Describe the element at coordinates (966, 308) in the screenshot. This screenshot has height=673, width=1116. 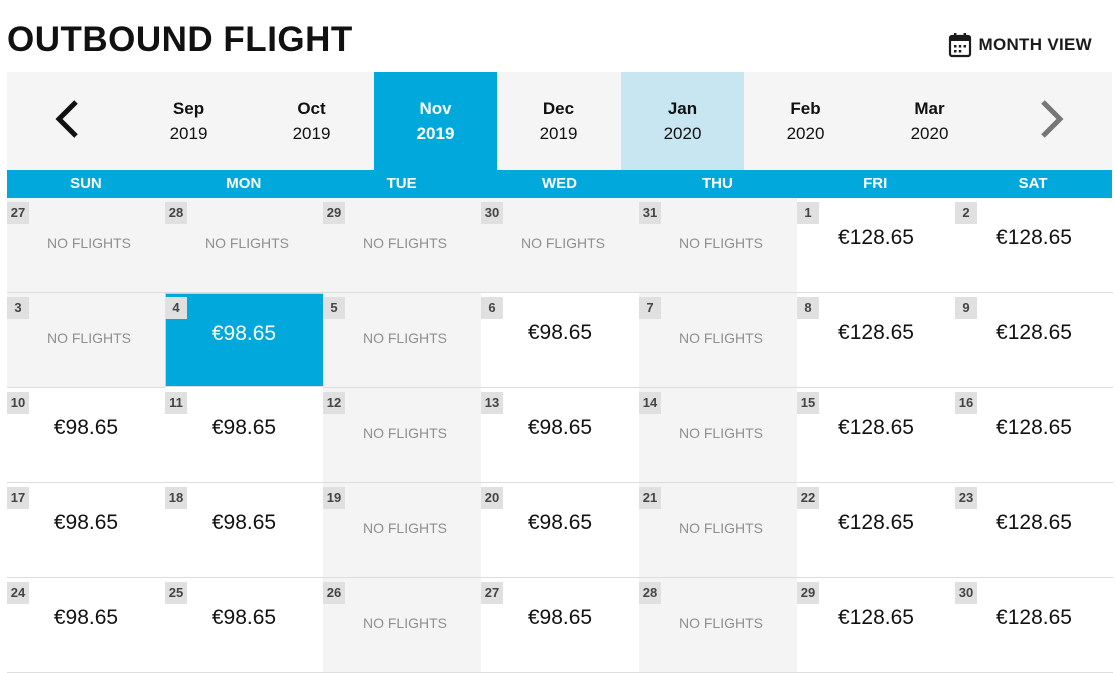
I see `day-number: 9` at that location.